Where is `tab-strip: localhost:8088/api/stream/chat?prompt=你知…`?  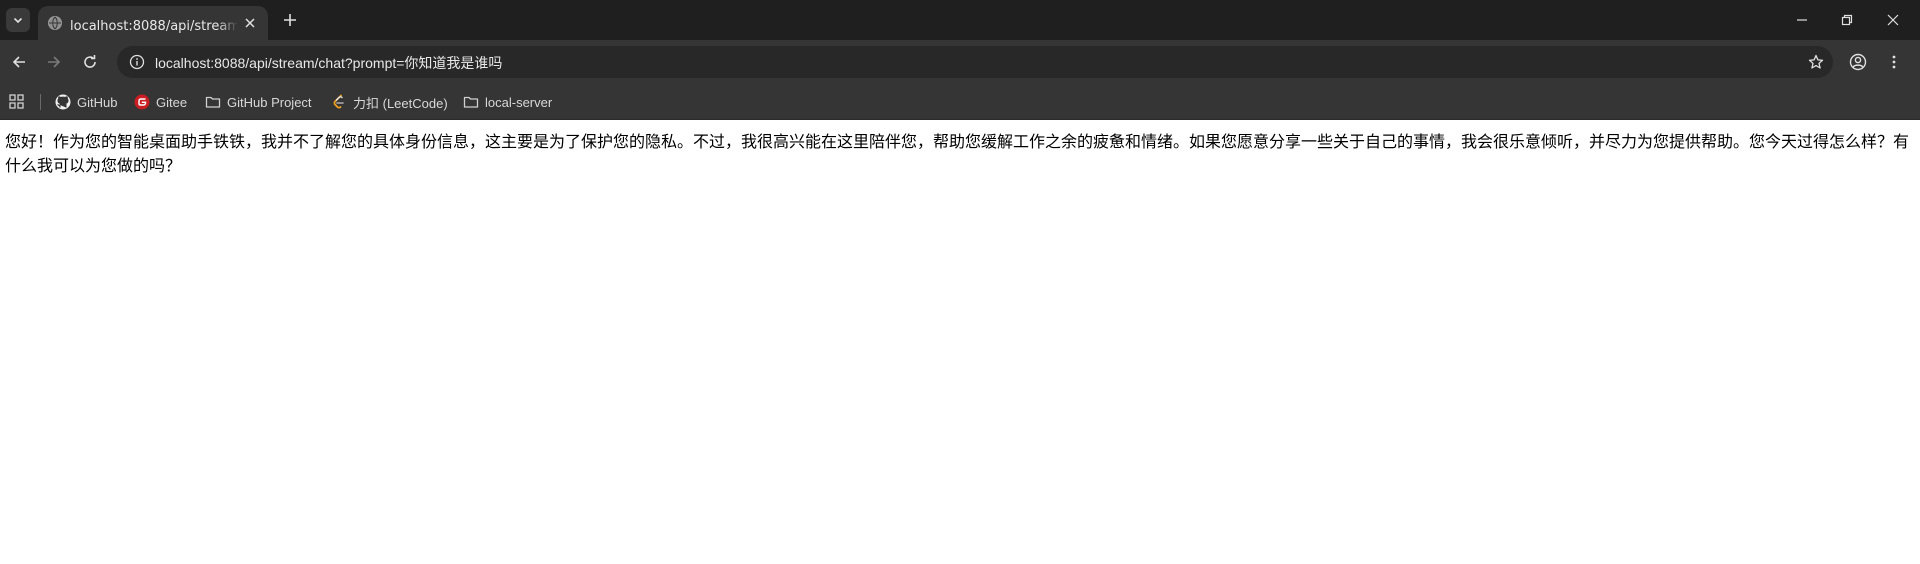
tab-strip: localhost:8088/api/stream/chat?prompt=你知… is located at coordinates (960, 20).